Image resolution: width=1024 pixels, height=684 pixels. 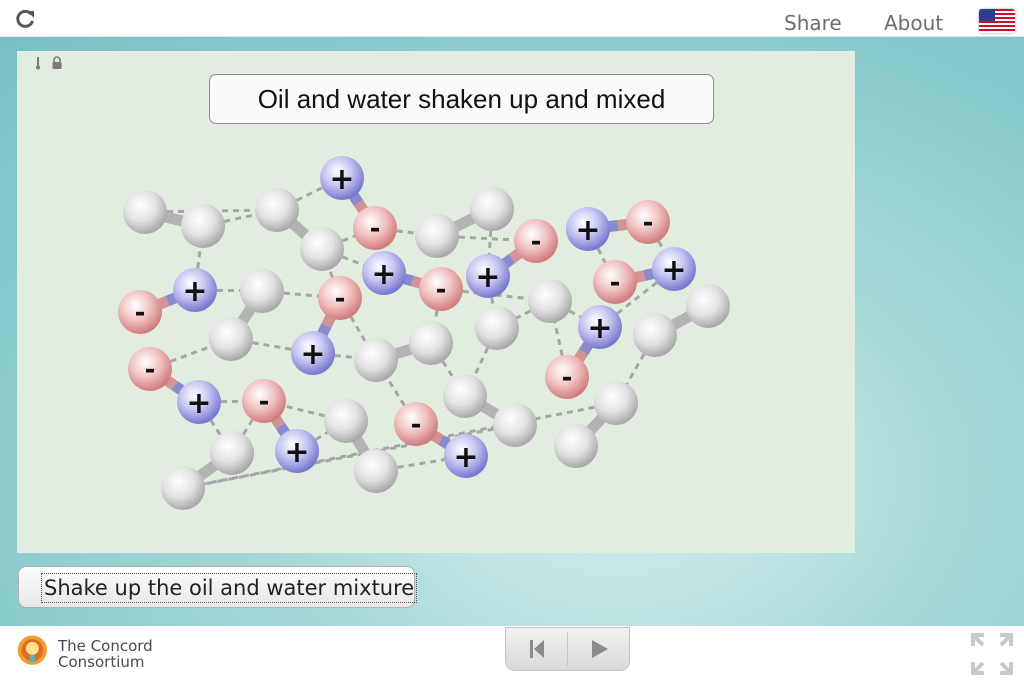 What do you see at coordinates (461, 99) in the screenshot?
I see `model-title: Oil and water shaken up and mixed` at bounding box center [461, 99].